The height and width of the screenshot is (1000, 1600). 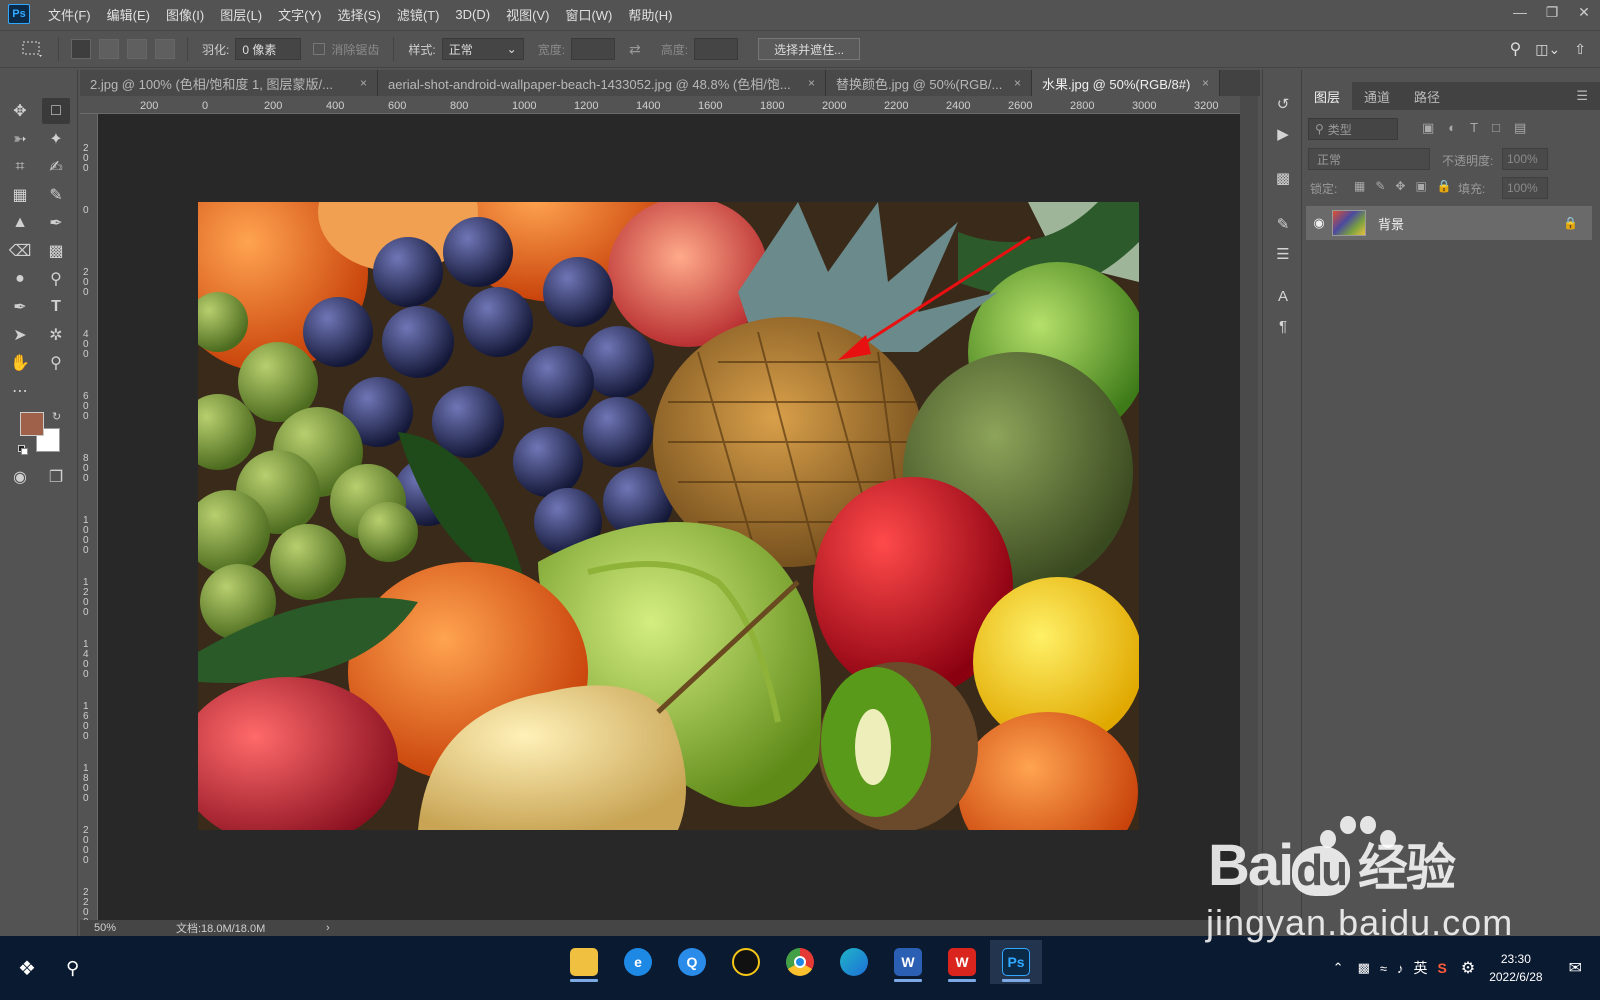 What do you see at coordinates (1338, 968) in the screenshot?
I see `tray-chevron-icon: ⌃` at bounding box center [1338, 968].